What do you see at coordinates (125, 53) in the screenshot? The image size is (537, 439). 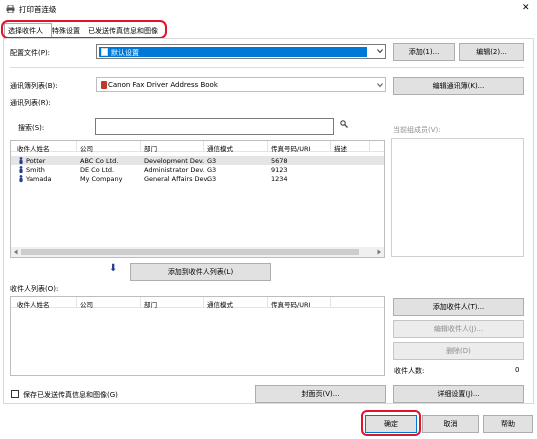 I see `profile-value: 默认设置` at bounding box center [125, 53].